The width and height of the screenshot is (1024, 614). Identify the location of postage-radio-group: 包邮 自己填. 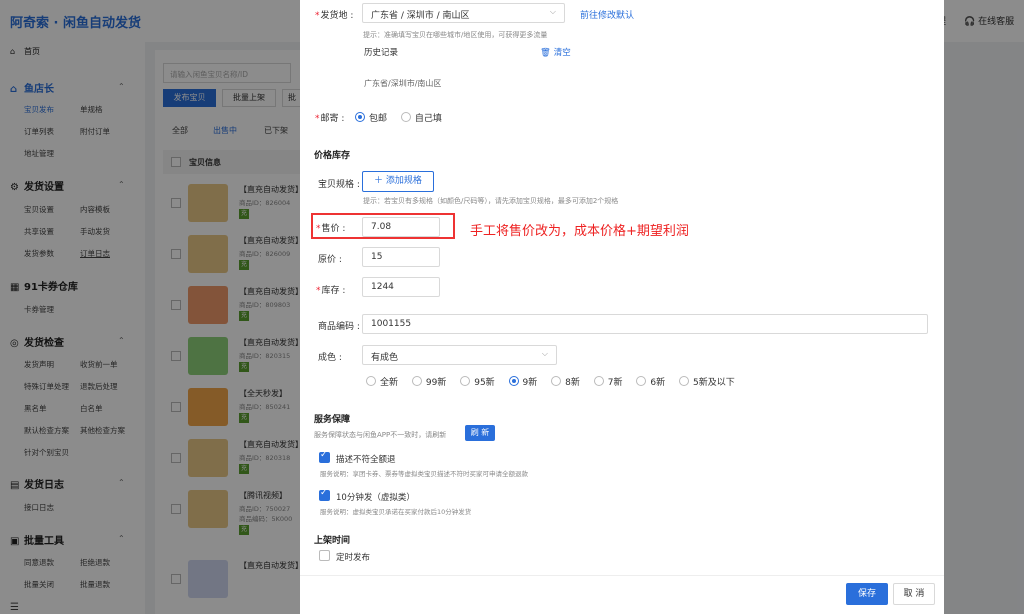
(404, 117).